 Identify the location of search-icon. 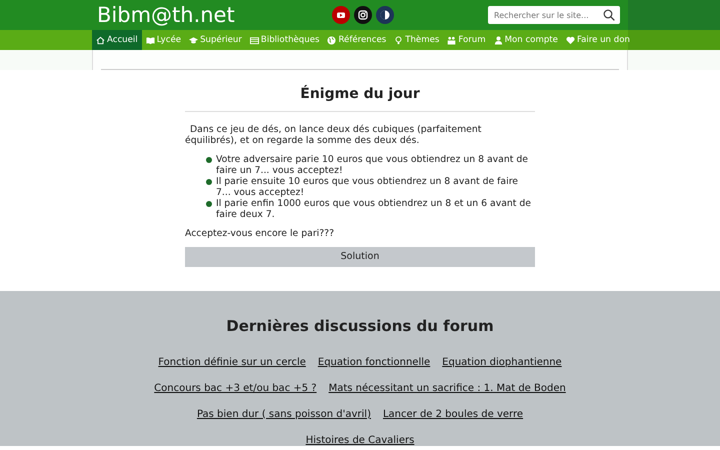
(609, 15).